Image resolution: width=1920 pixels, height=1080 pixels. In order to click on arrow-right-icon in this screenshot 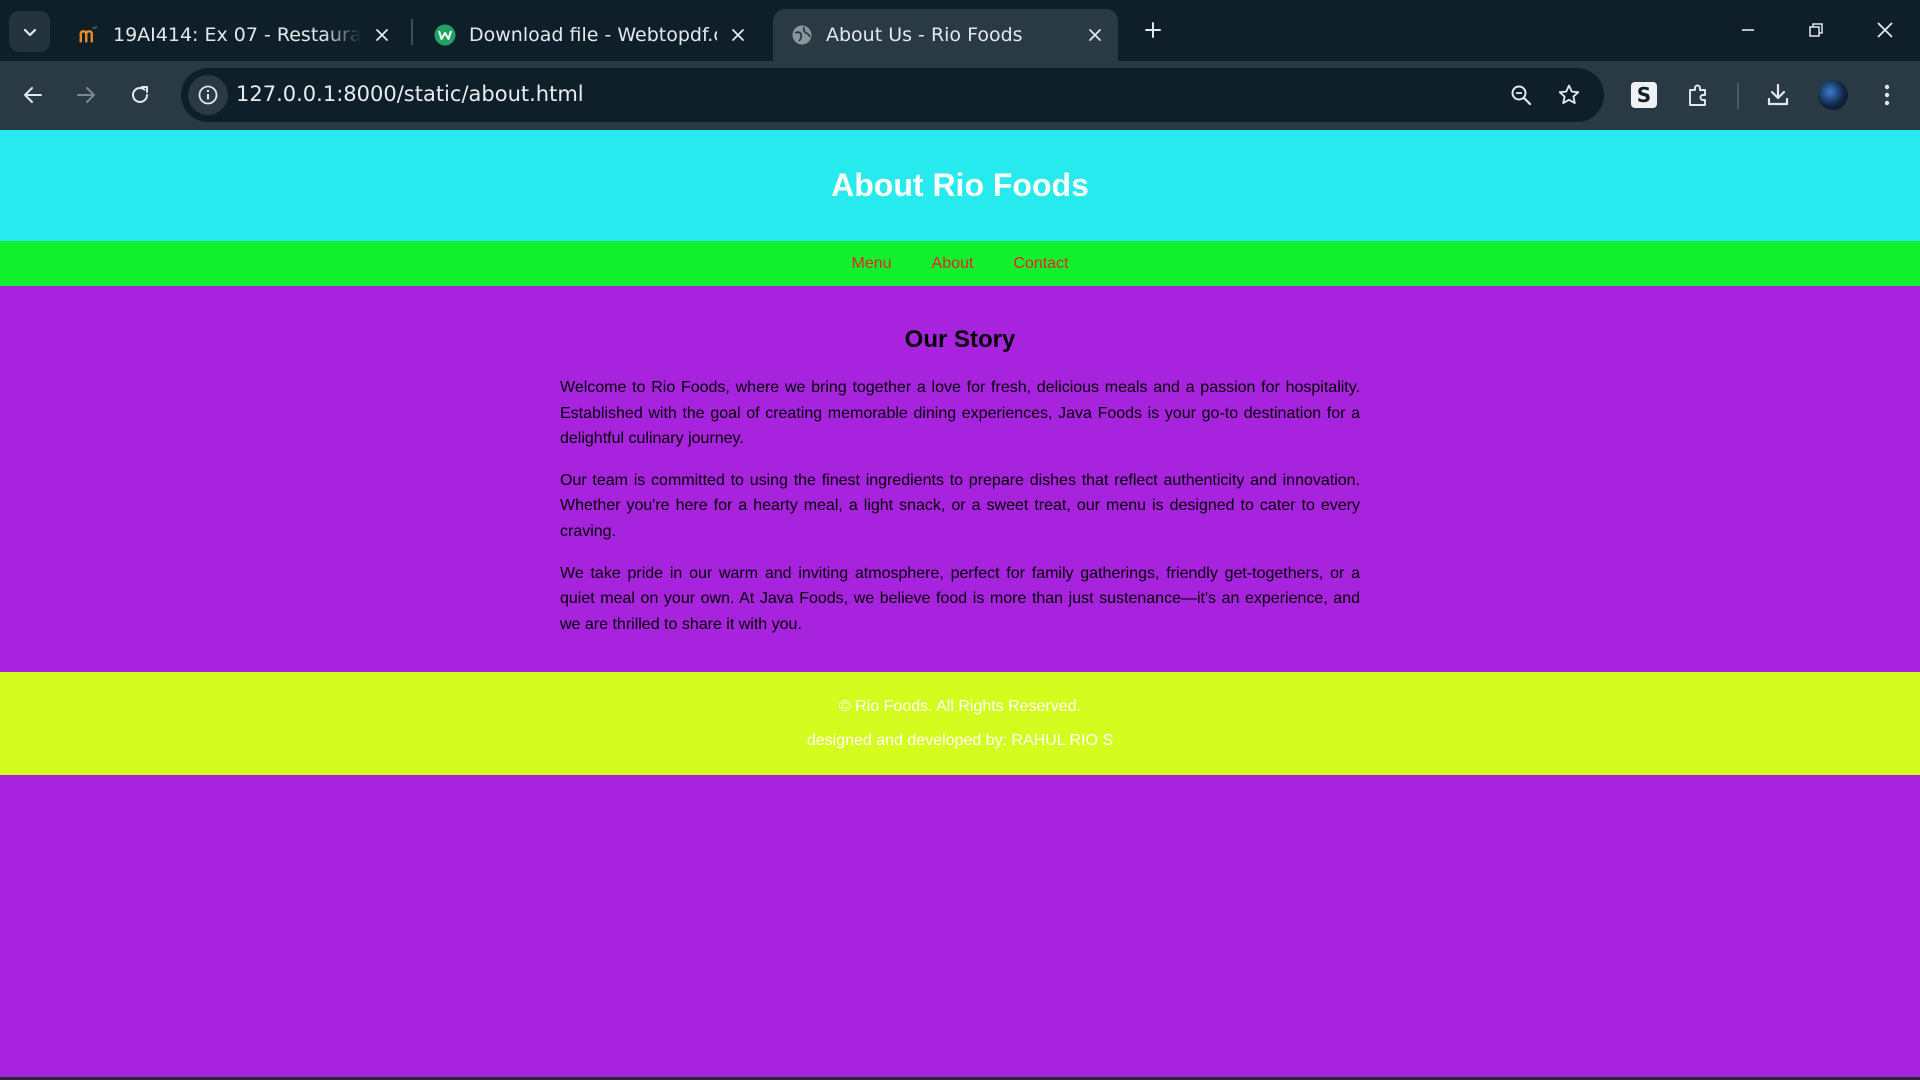, I will do `click(86, 95)`.